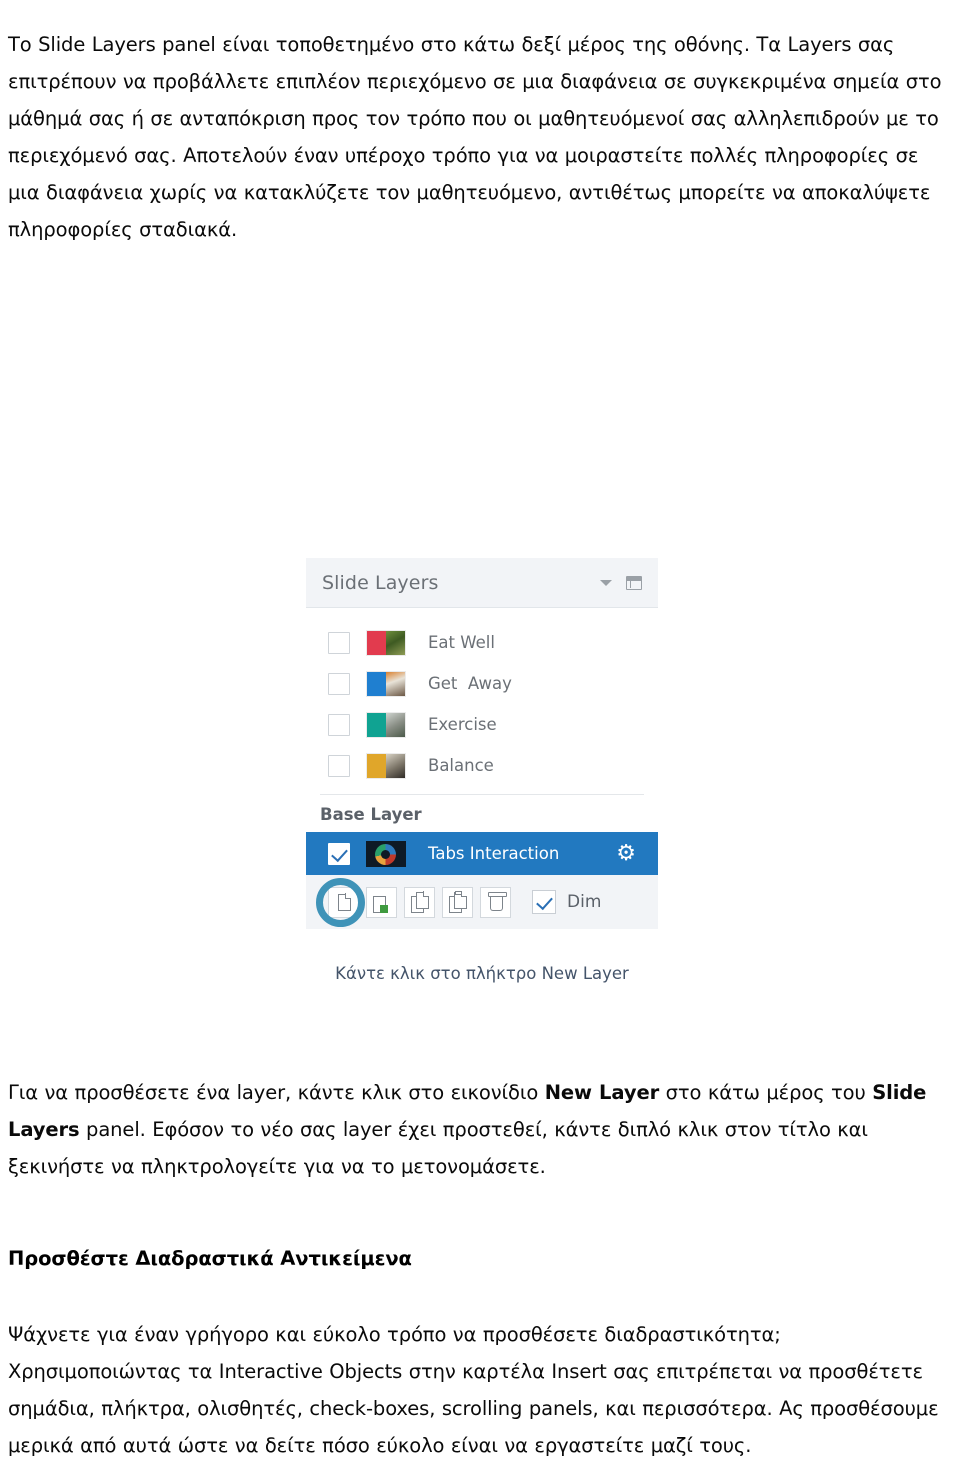 This screenshot has height=1464, width=960. I want to click on dim-toggle: Dim, so click(566, 902).